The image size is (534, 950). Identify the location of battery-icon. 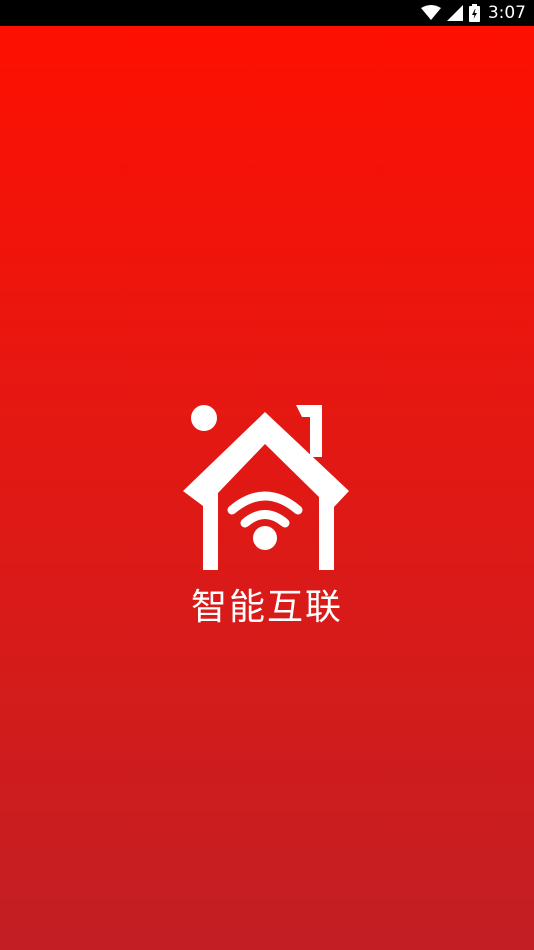
(474, 13).